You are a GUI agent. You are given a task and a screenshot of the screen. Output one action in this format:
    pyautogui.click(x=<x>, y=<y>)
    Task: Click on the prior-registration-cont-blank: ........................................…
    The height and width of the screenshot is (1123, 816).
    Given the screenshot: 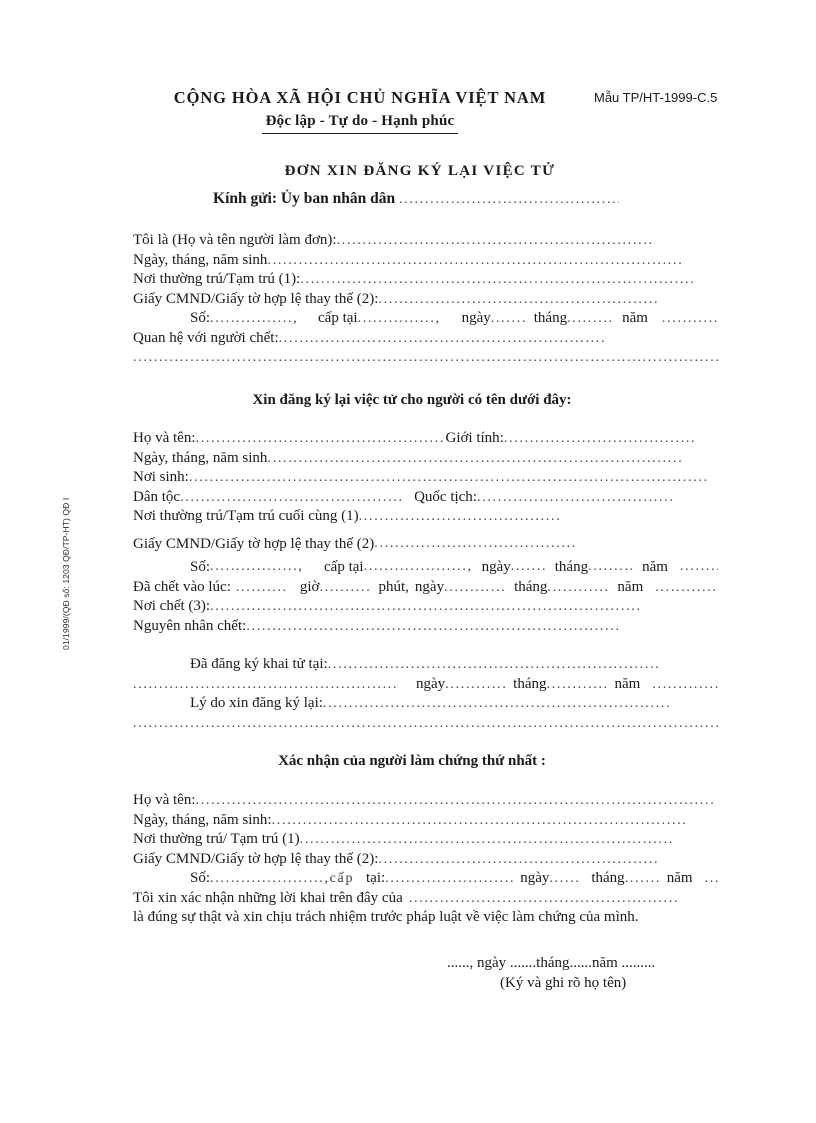 What is the action you would take?
    pyautogui.click(x=264, y=684)
    